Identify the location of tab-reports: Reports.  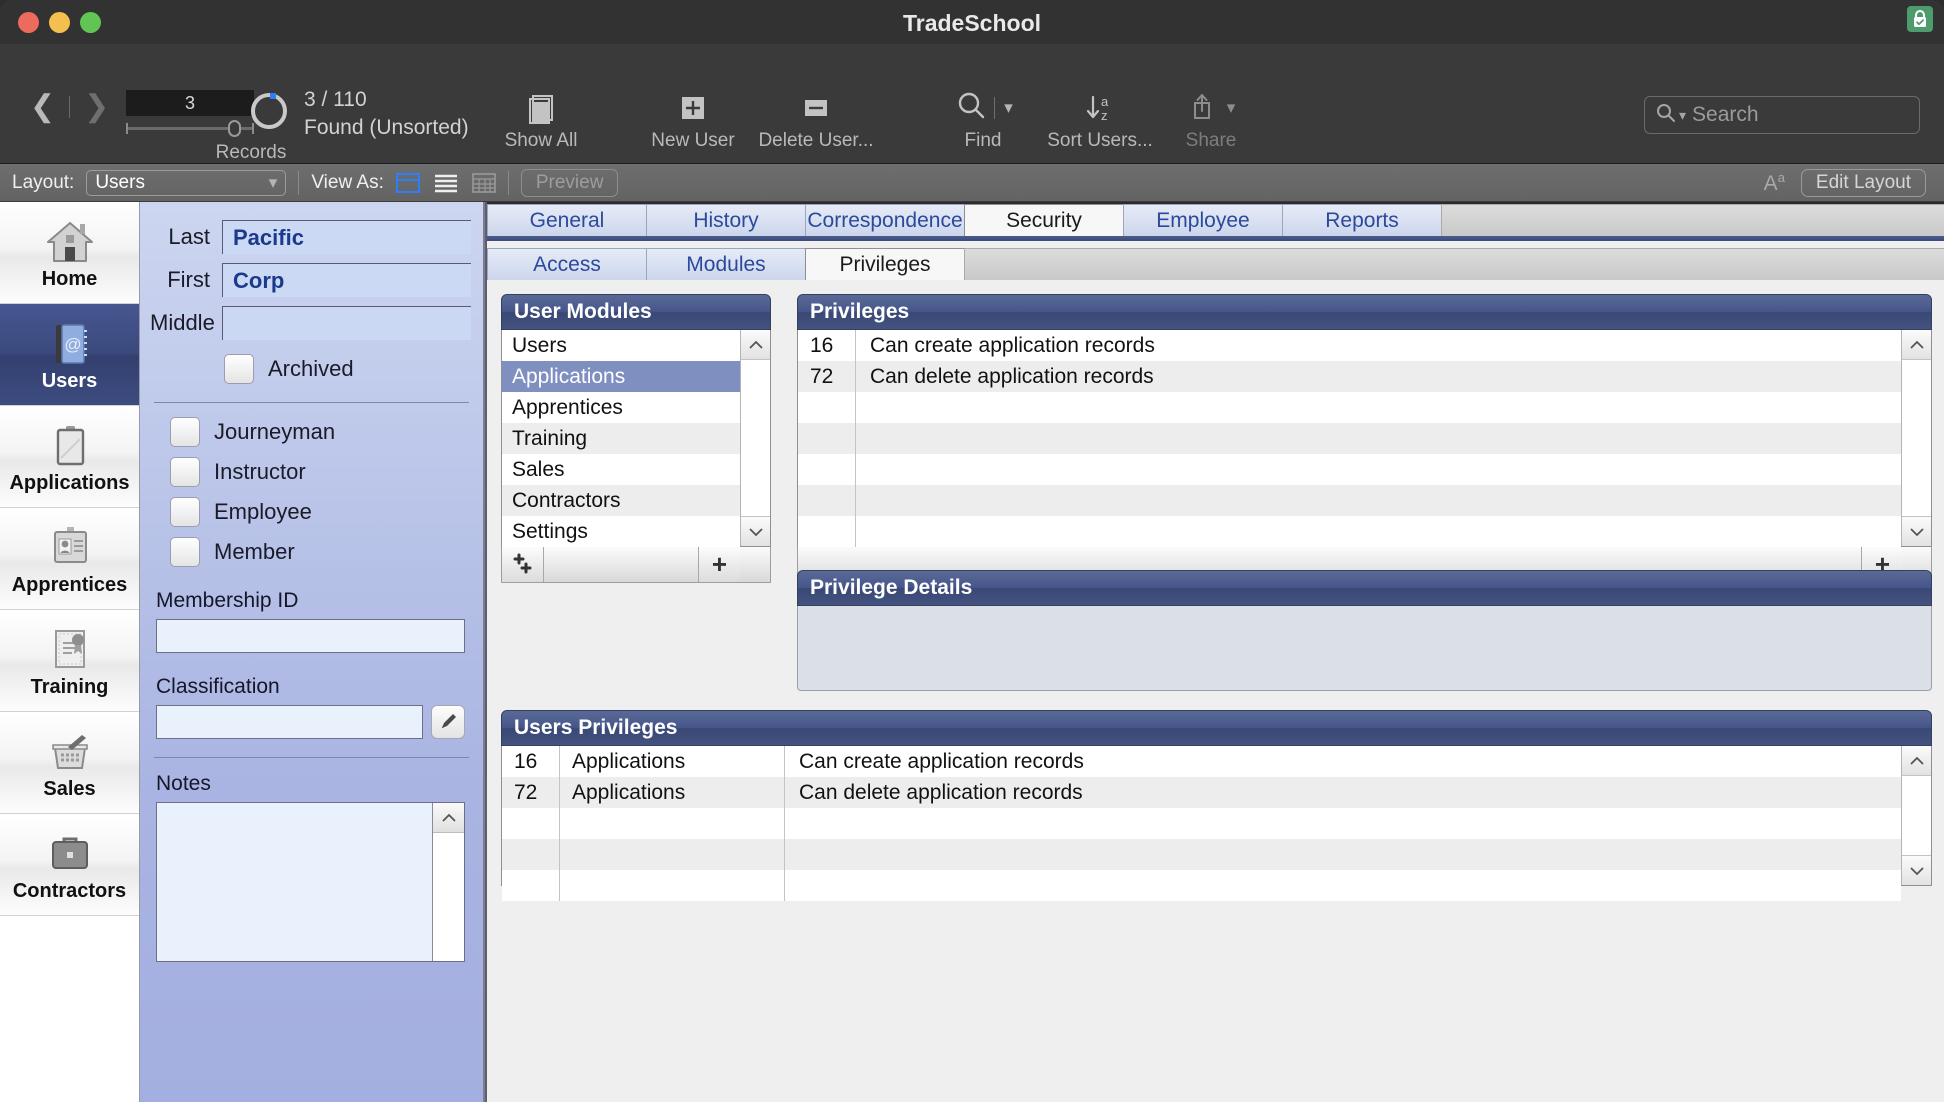
(1362, 220).